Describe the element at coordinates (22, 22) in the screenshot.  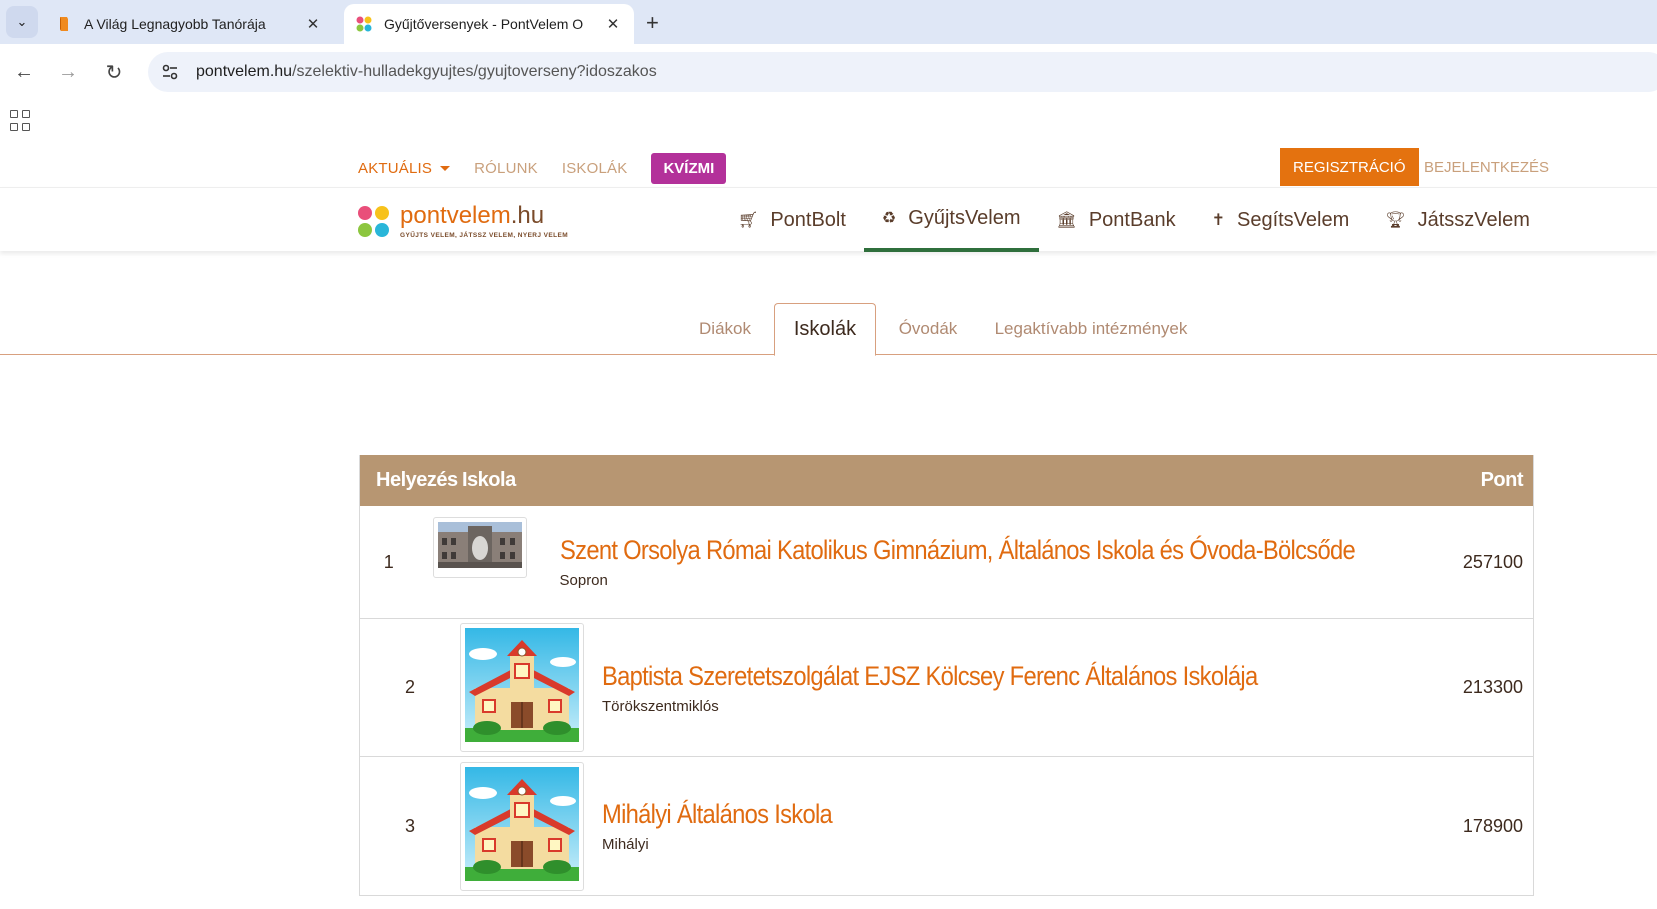
I see `tab-search-button: ⌄` at that location.